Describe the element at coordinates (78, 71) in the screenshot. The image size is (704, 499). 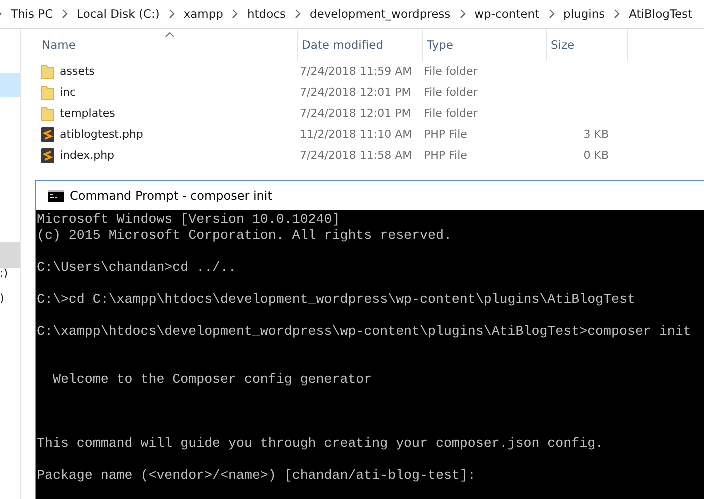
I see `file-name: assets` at that location.